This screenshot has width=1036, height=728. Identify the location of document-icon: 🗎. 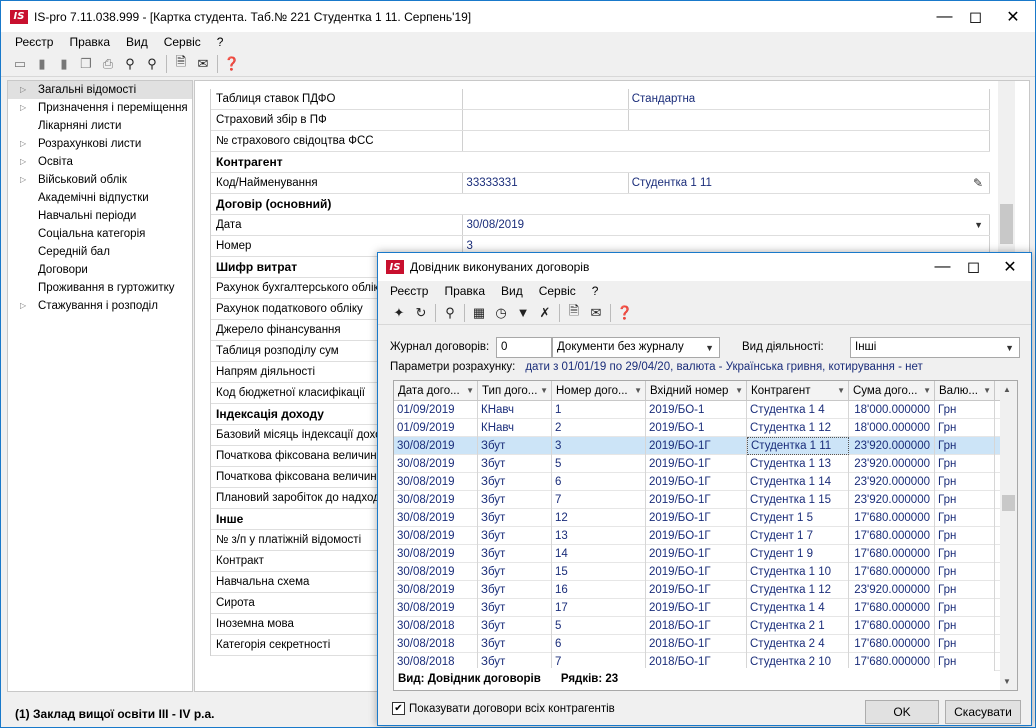
(574, 313).